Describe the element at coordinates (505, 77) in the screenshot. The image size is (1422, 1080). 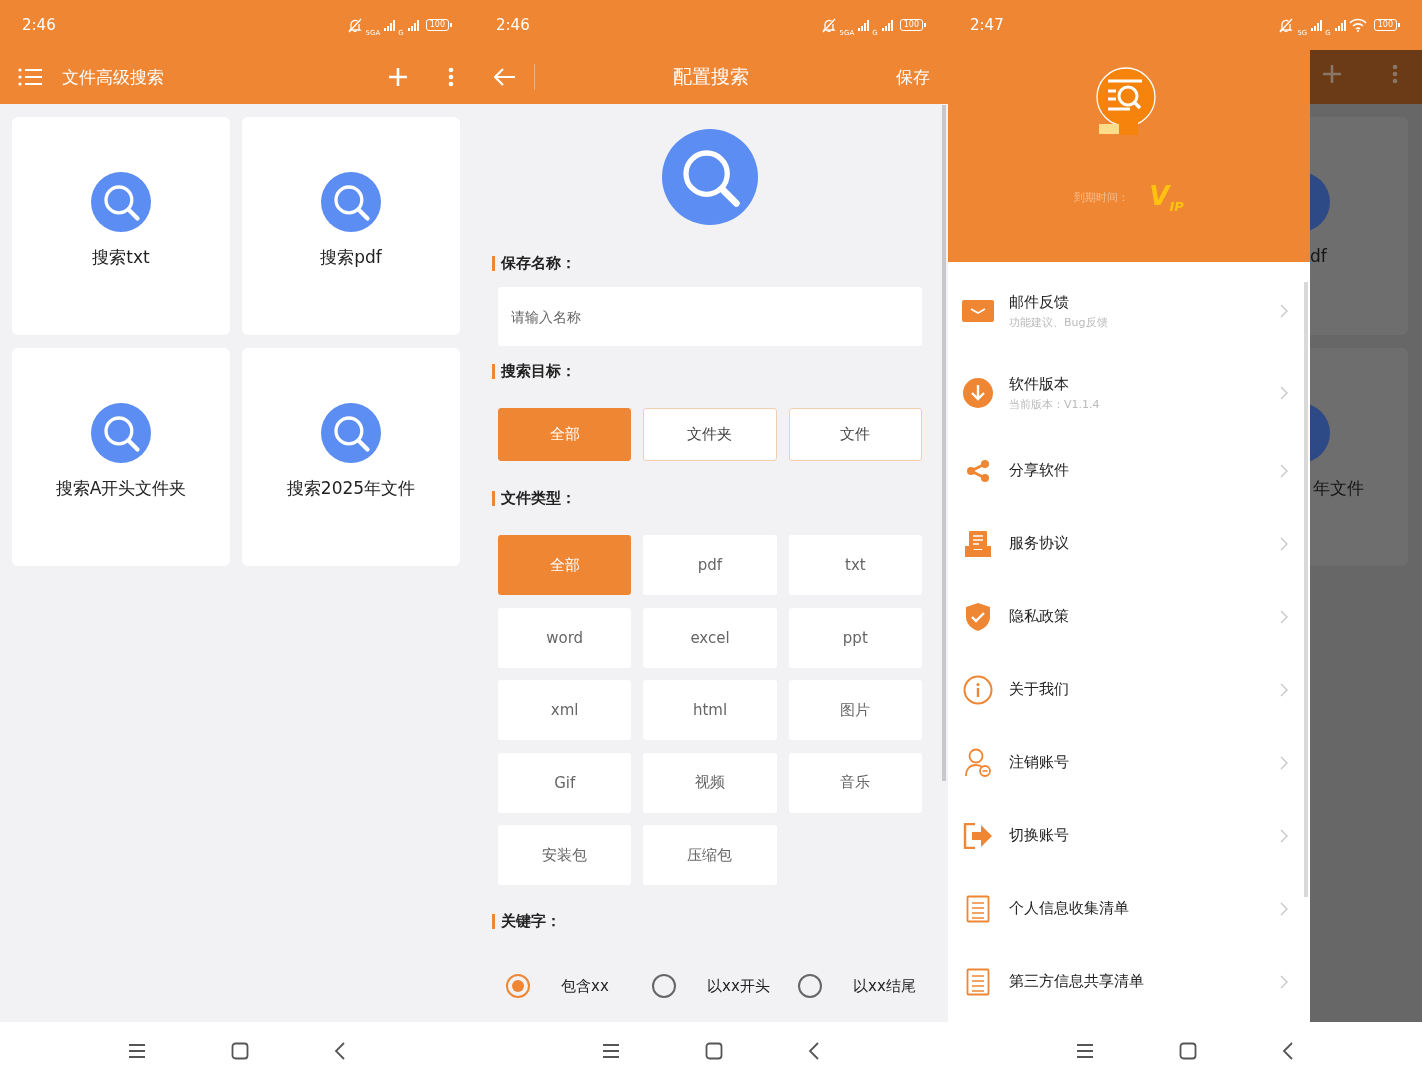
I see `back-arrow-icon` at that location.